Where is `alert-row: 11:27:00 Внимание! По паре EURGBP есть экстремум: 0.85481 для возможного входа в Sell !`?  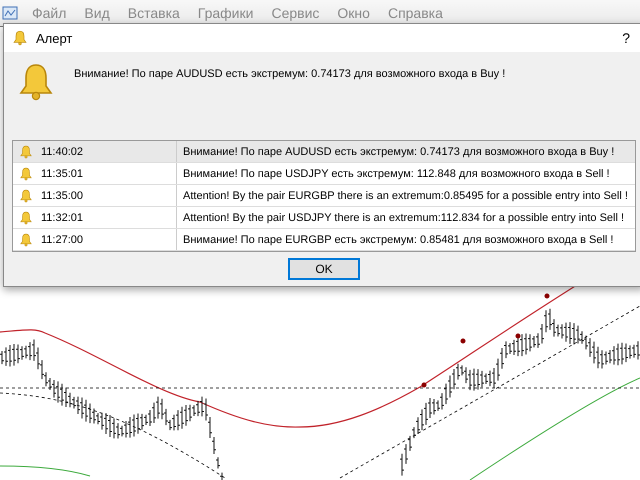 alert-row: 11:27:00 Внимание! По паре EURGBP есть экстремум: 0.85481 для возможного входа в Sell ! is located at coordinates (324, 240).